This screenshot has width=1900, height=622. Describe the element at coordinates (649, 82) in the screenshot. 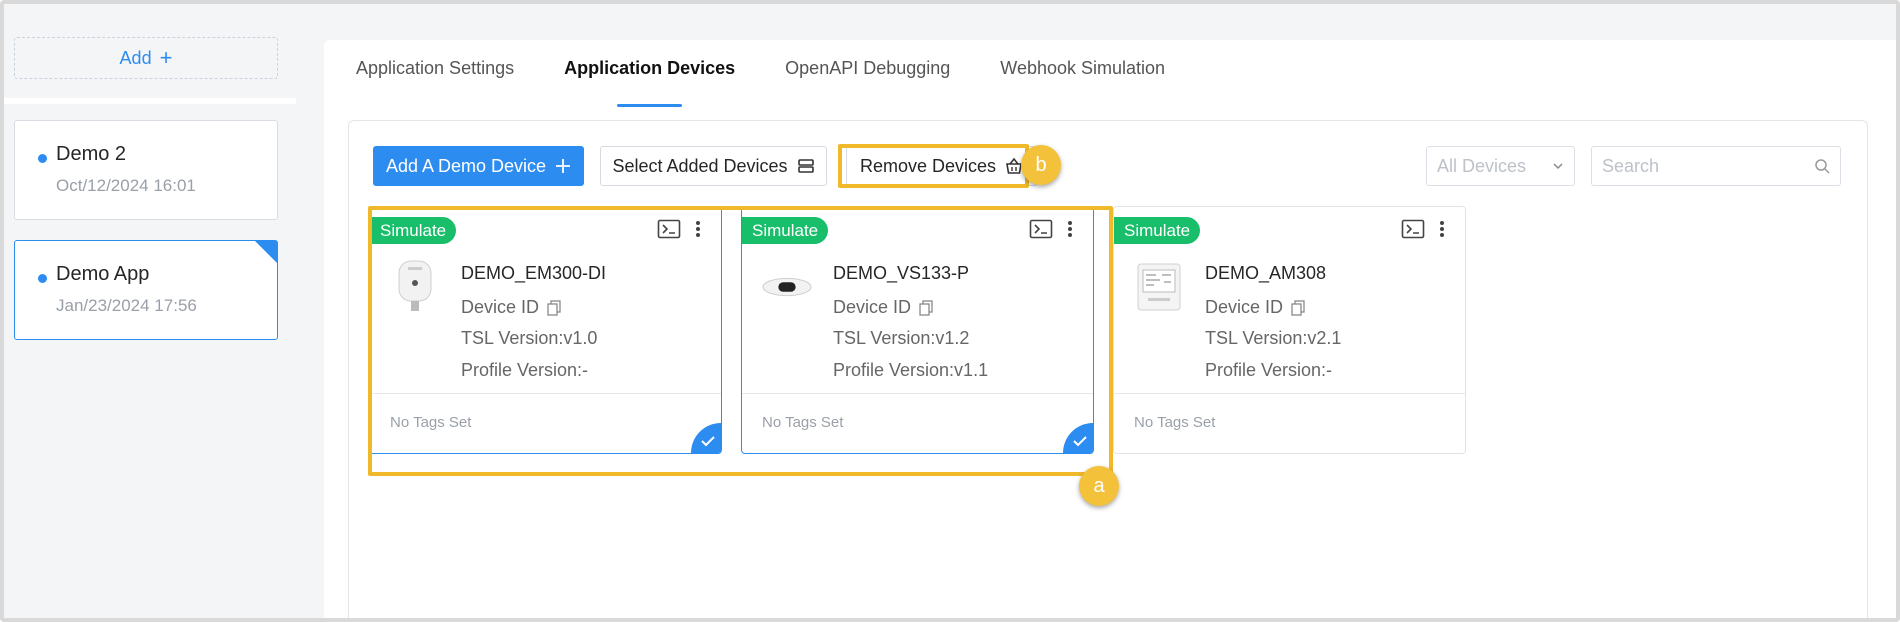

I see `tab-application-devices: Application Devices` at that location.